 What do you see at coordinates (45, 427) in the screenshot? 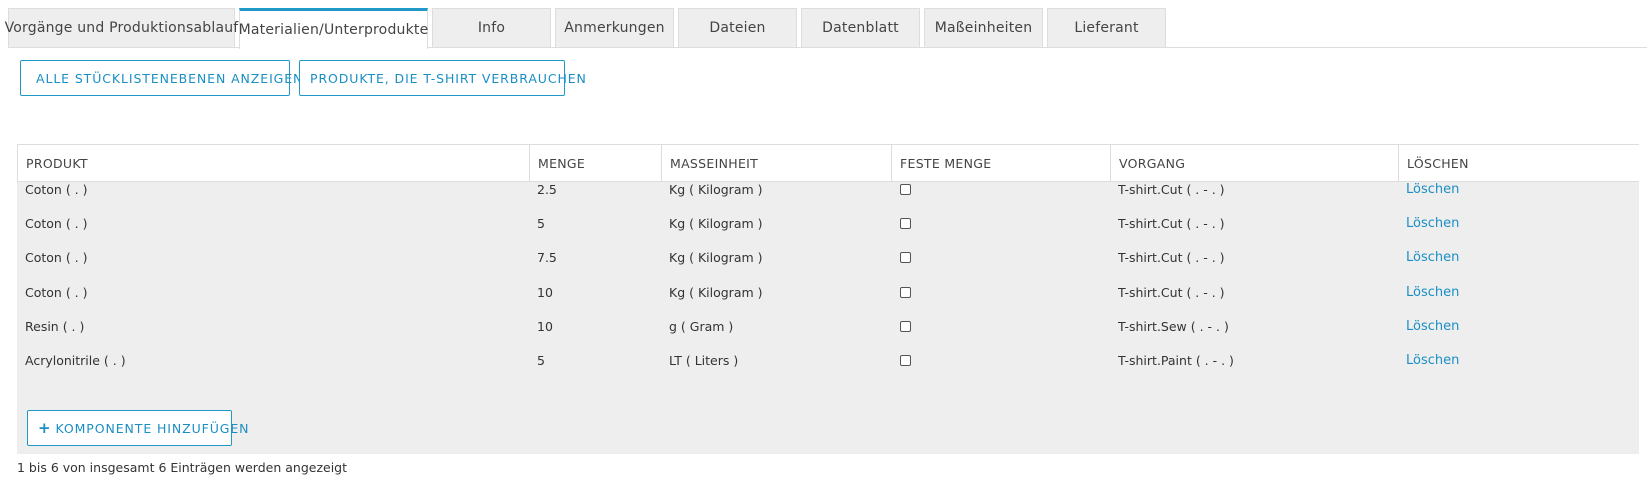
I see `plus-icon: +` at bounding box center [45, 427].